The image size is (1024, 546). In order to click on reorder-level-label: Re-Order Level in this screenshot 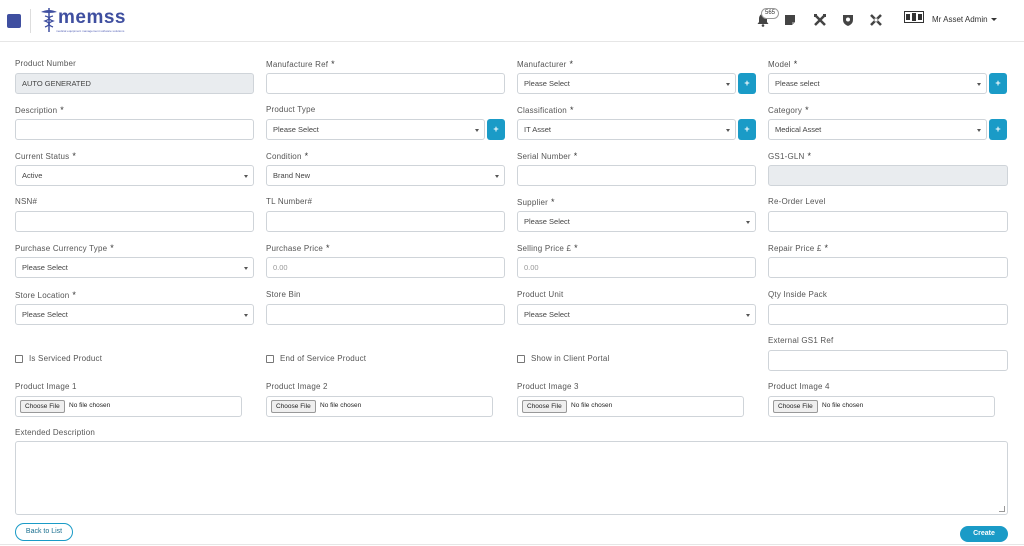, I will do `click(797, 201)`.